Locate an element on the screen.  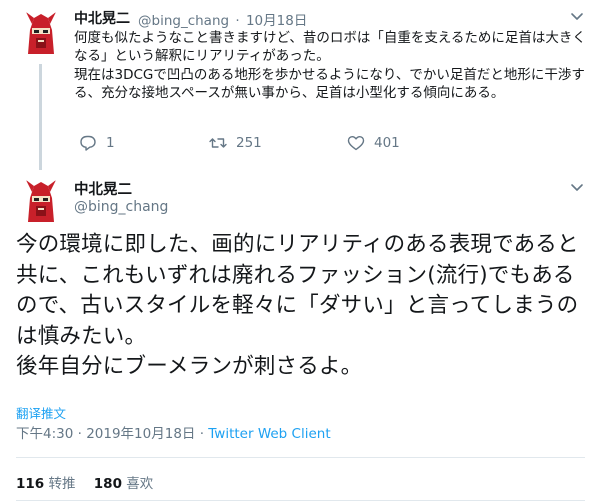
reply-icon is located at coordinates (88, 143).